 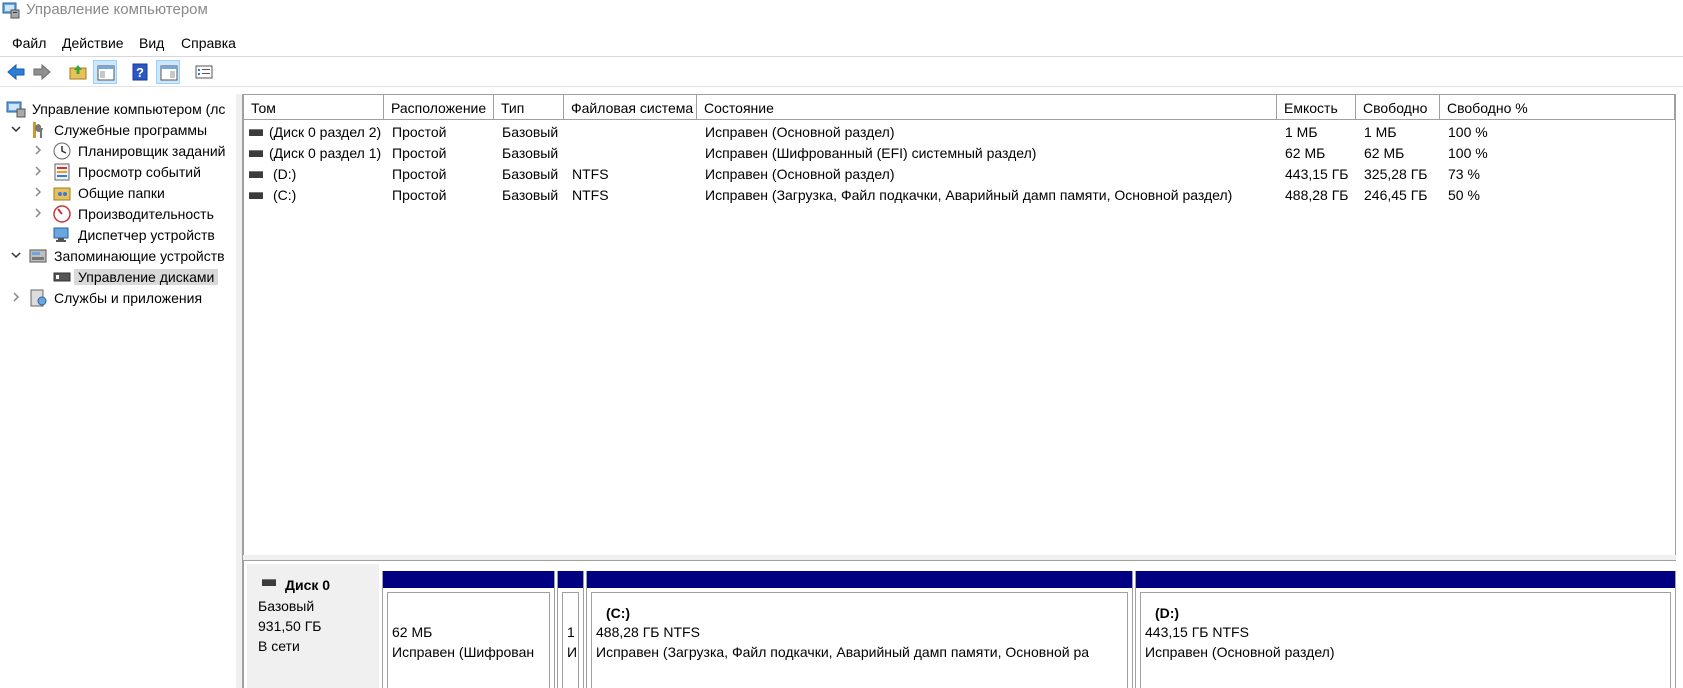 What do you see at coordinates (62, 193) in the screenshot?
I see `shared-folder-icon` at bounding box center [62, 193].